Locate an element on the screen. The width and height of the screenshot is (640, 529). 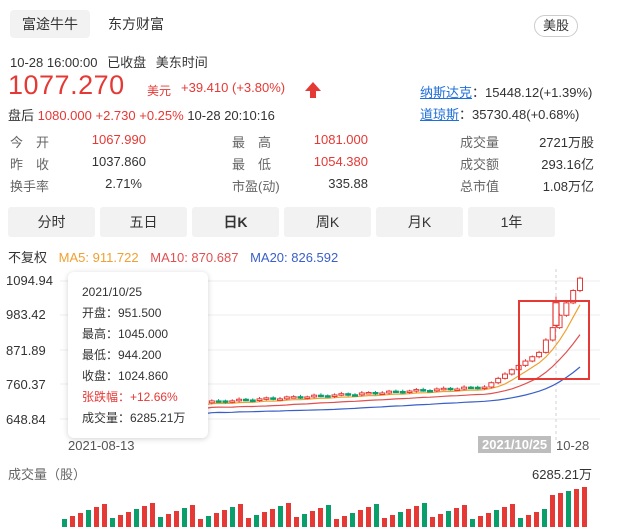
index-nasdaq: 纳斯达克：15448.12(+1.39%) is located at coordinates (506, 91).